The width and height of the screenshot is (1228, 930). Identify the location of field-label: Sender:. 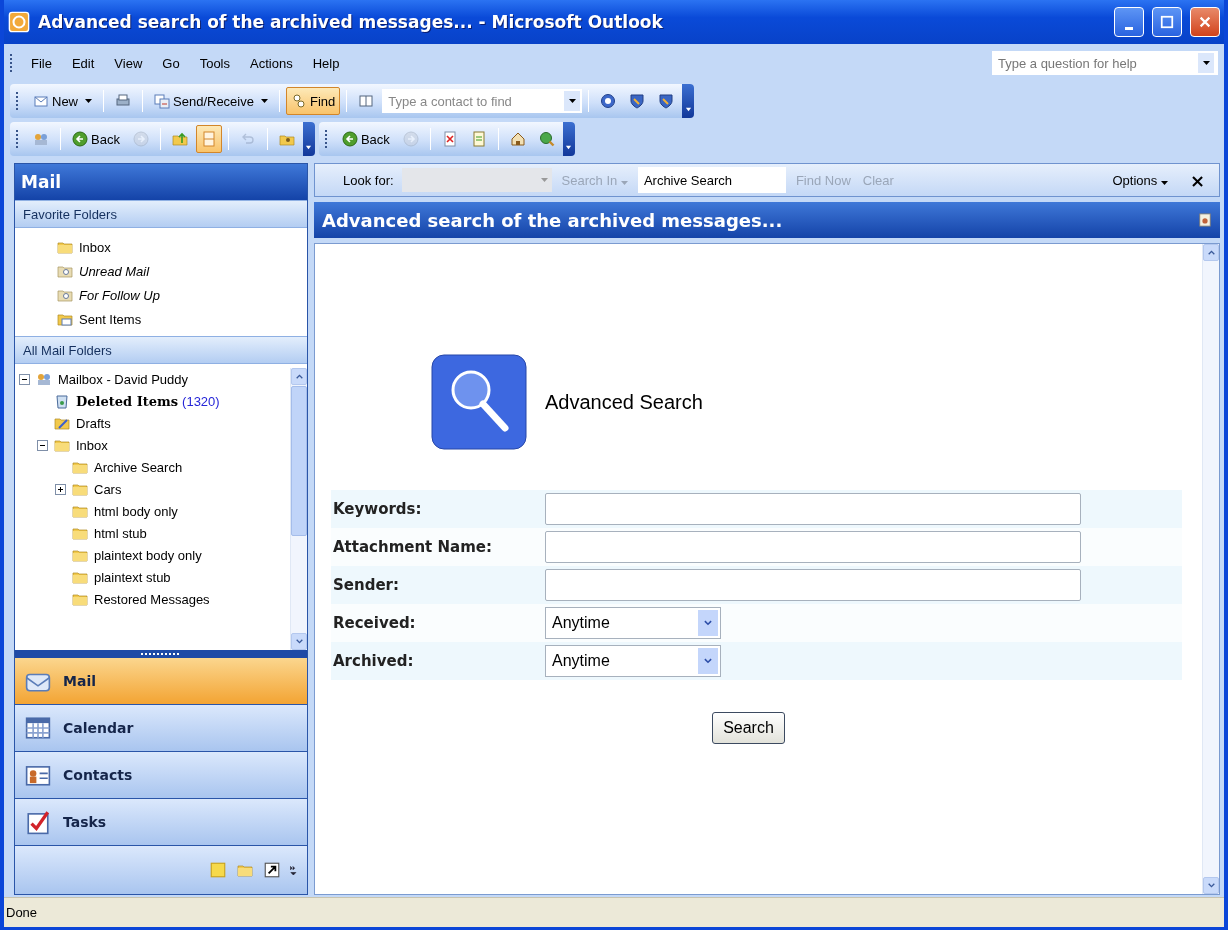
(366, 585).